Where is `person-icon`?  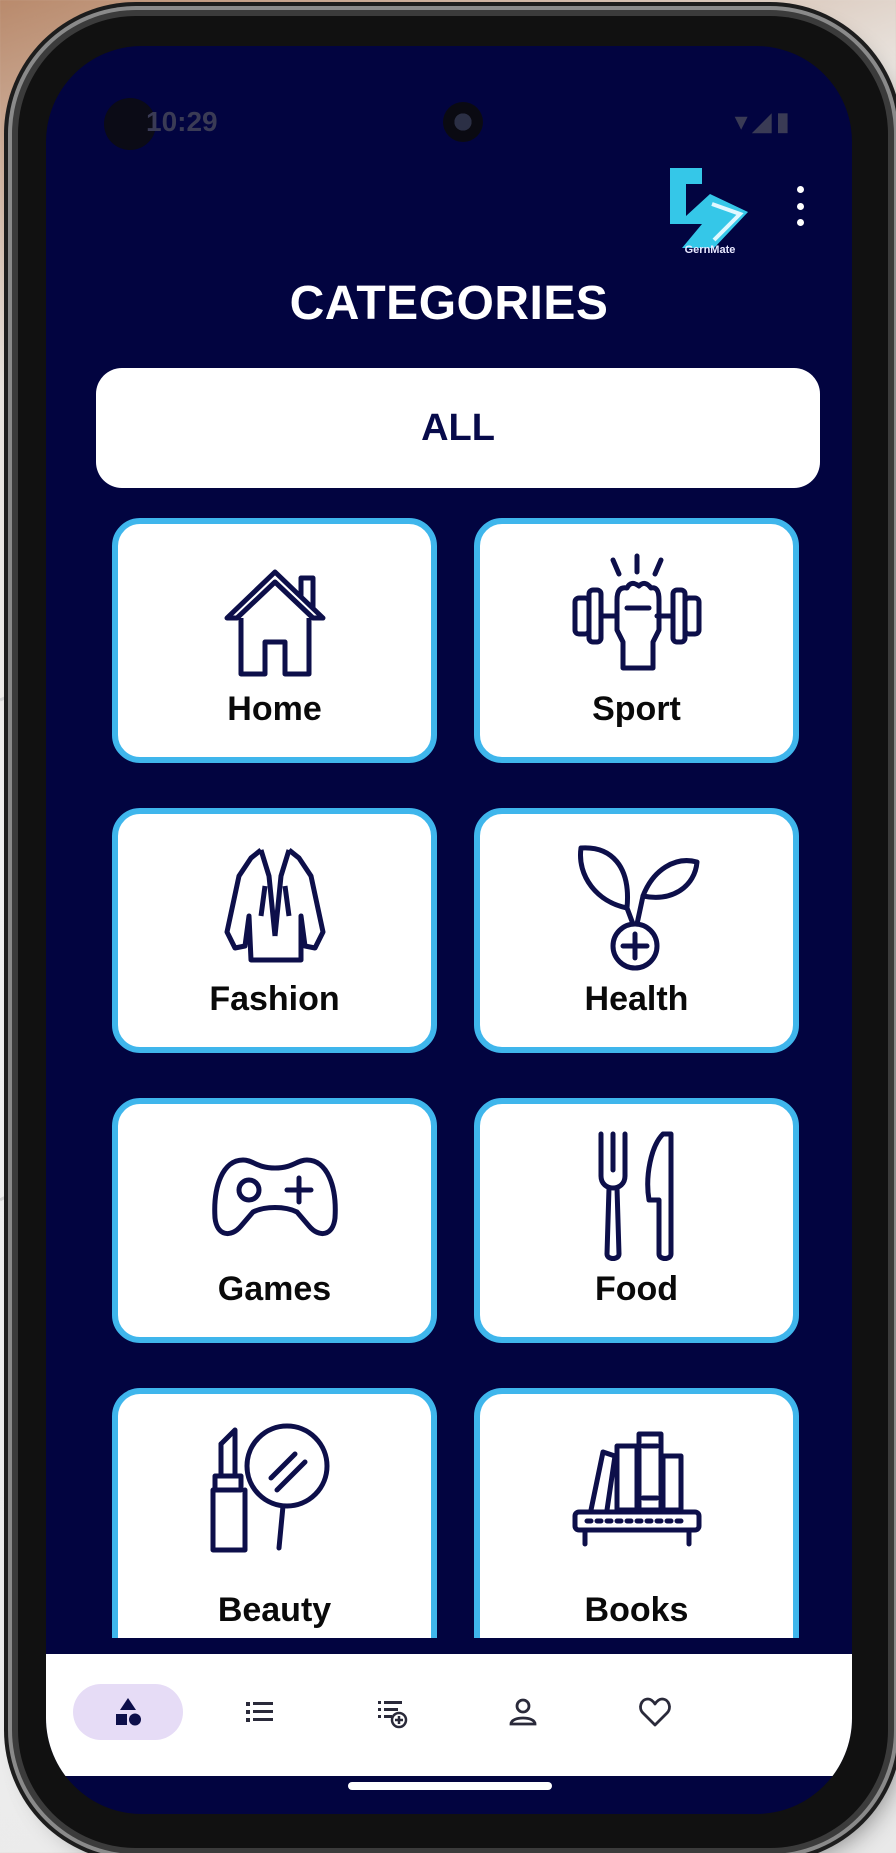 person-icon is located at coordinates (523, 1712).